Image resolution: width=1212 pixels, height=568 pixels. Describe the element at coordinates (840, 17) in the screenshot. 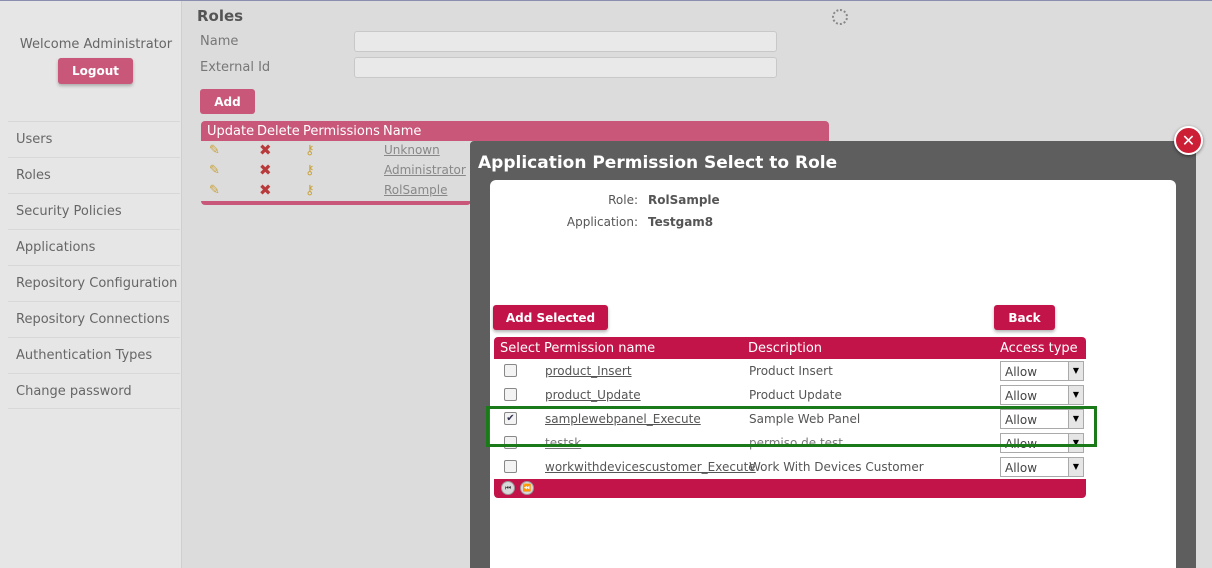

I see `loading-spinner-icon` at that location.